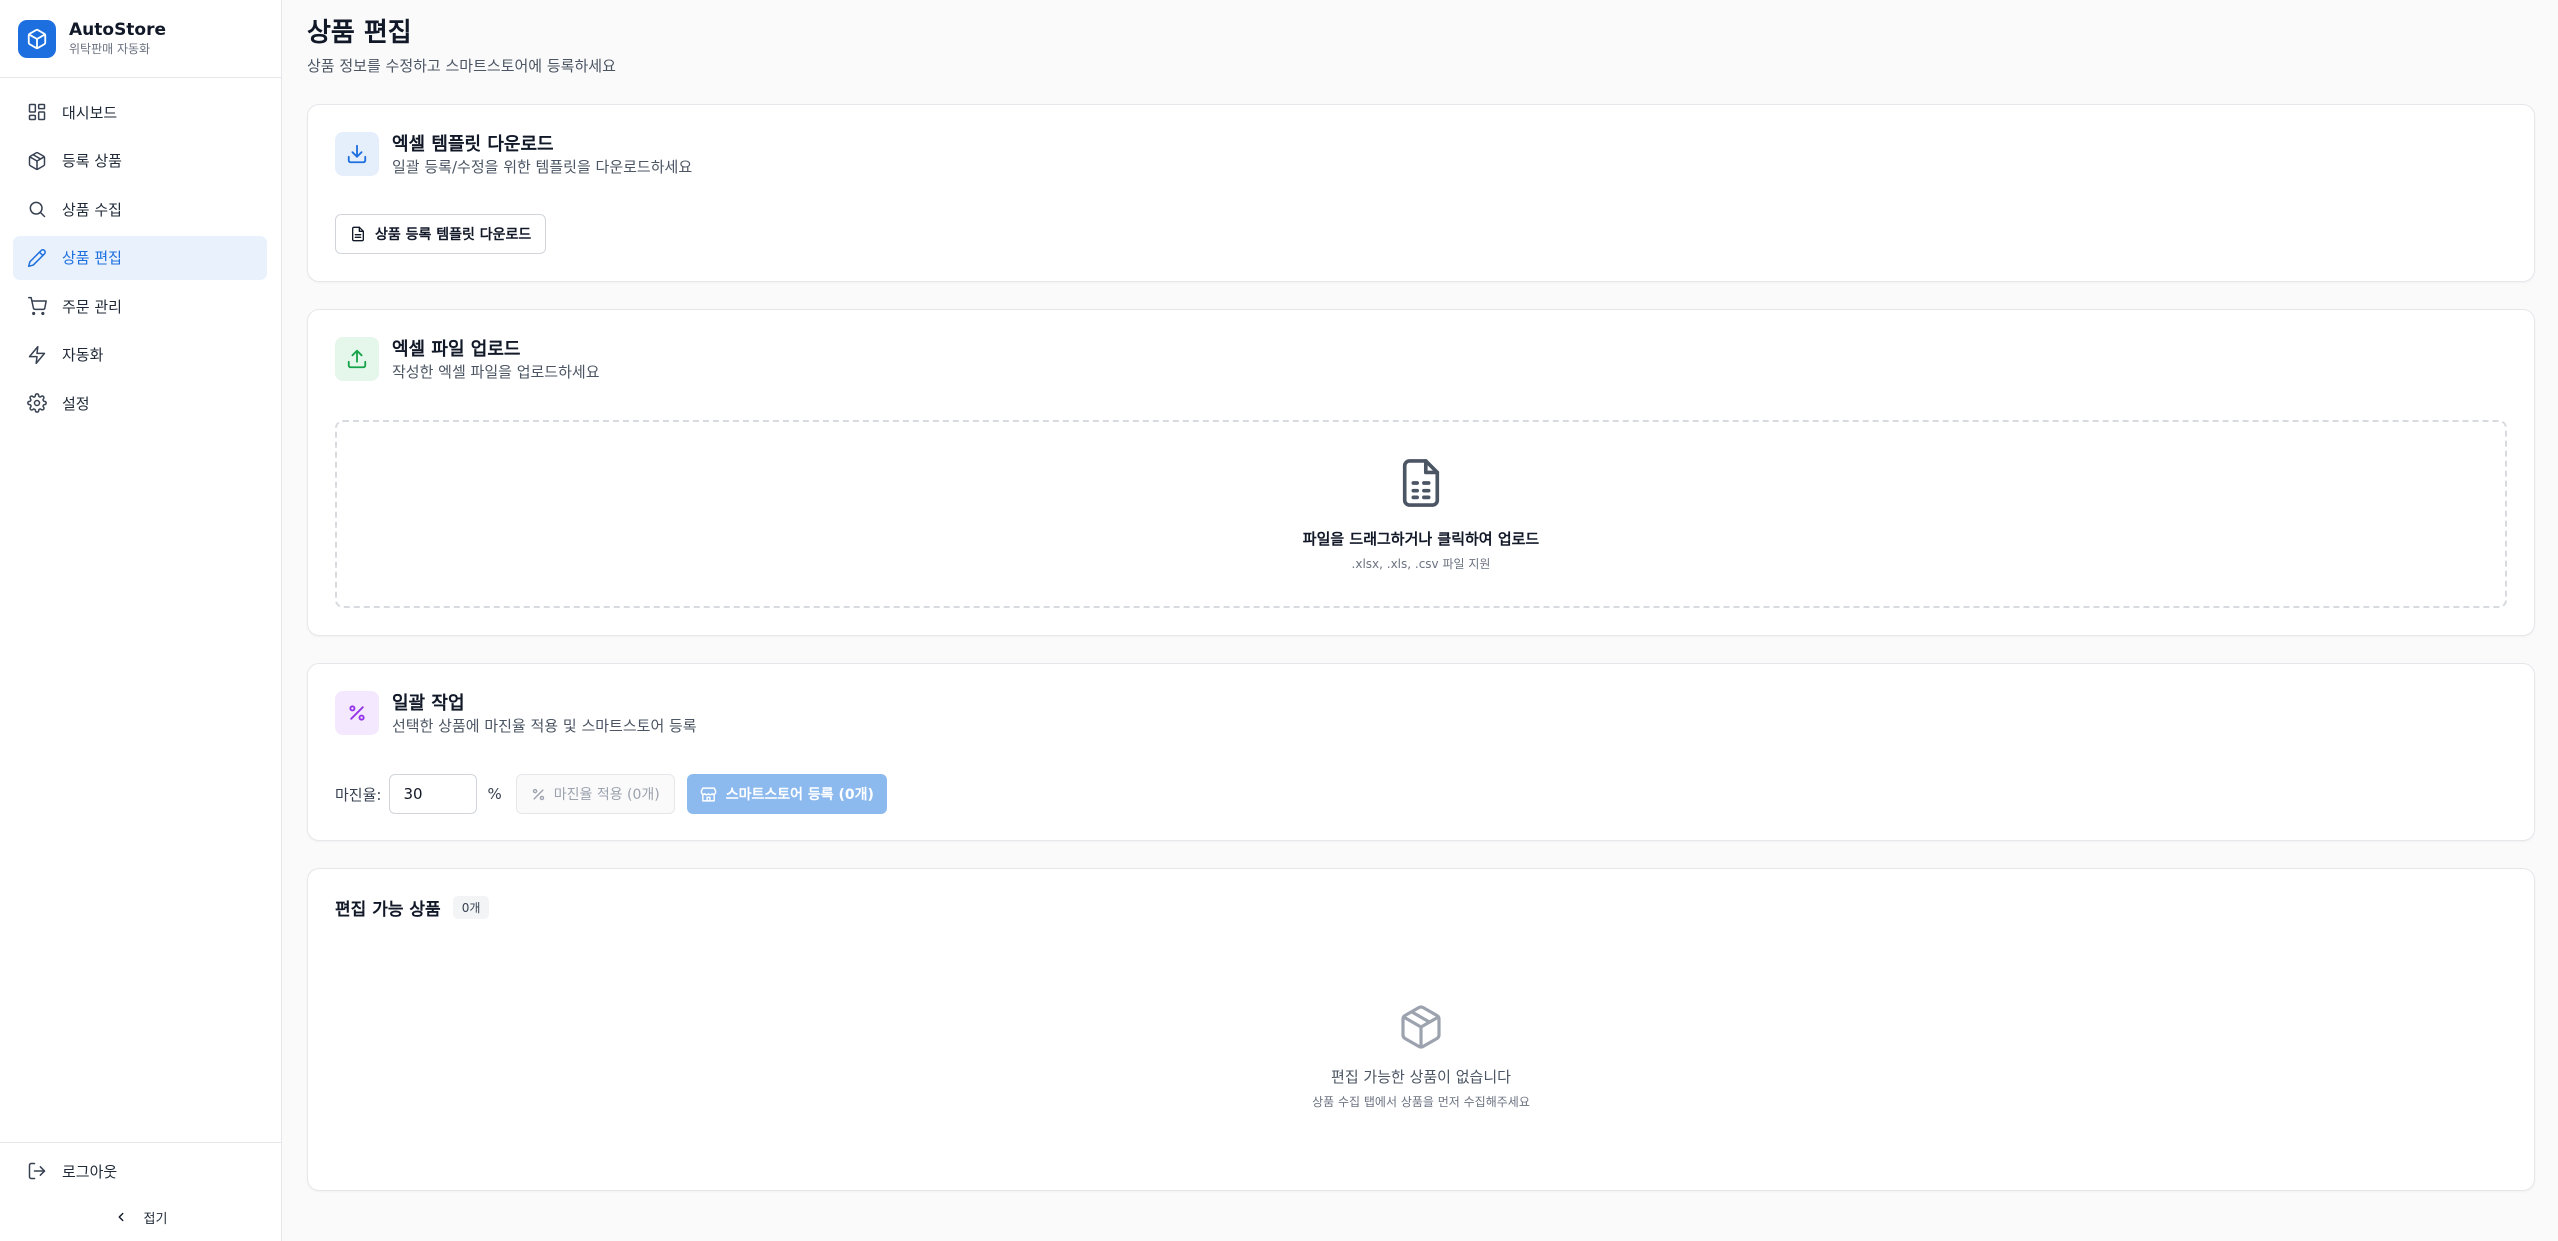 The width and height of the screenshot is (2558, 1241). Describe the element at coordinates (544, 726) in the screenshot. I see `card-description: 선택한 상품에 마진율 적용 및 스마트스토어 등록` at that location.